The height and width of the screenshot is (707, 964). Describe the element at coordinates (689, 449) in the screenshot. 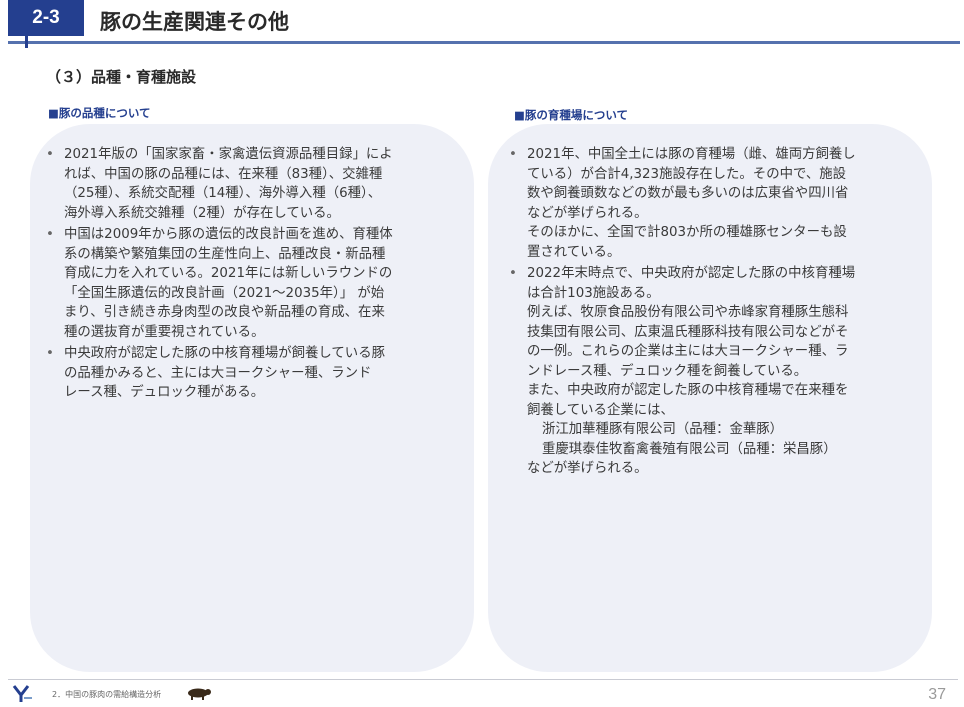

I see `company-line: 重慶琪泰佳牧畜禽養殖有限公司（品種：栄昌豚）` at that location.